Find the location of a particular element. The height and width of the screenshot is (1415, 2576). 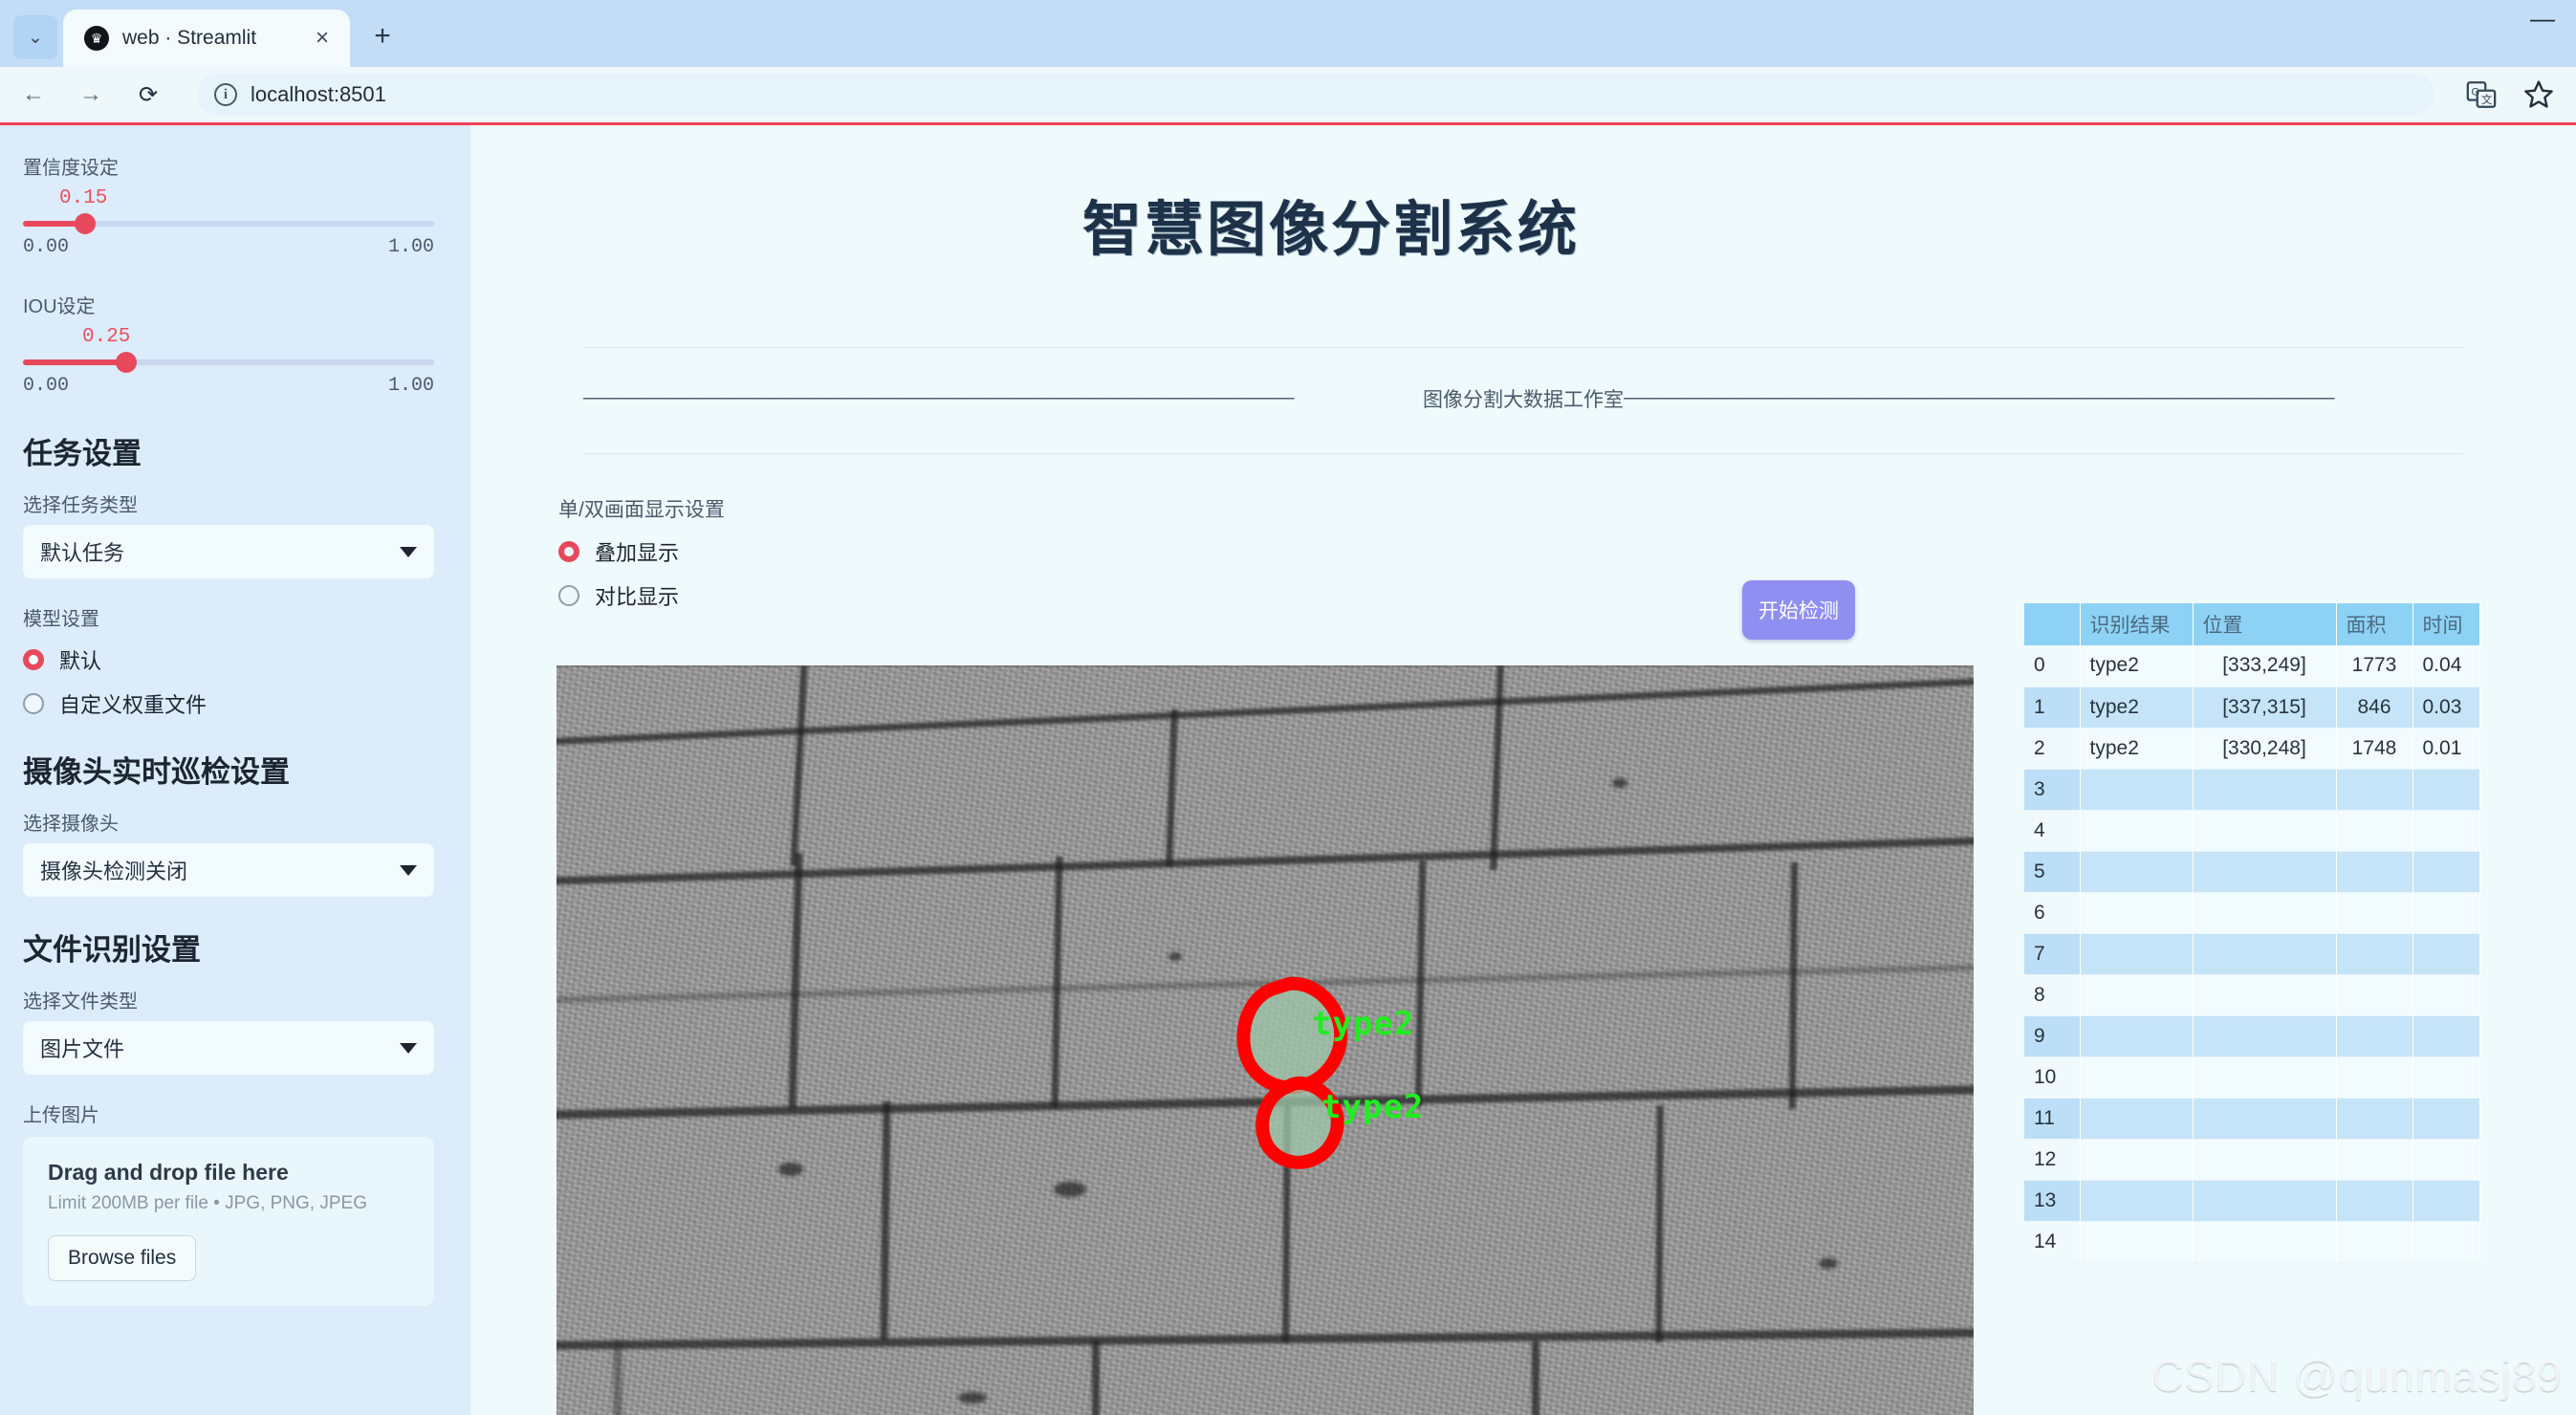

iou-slider is located at coordinates (228, 363).